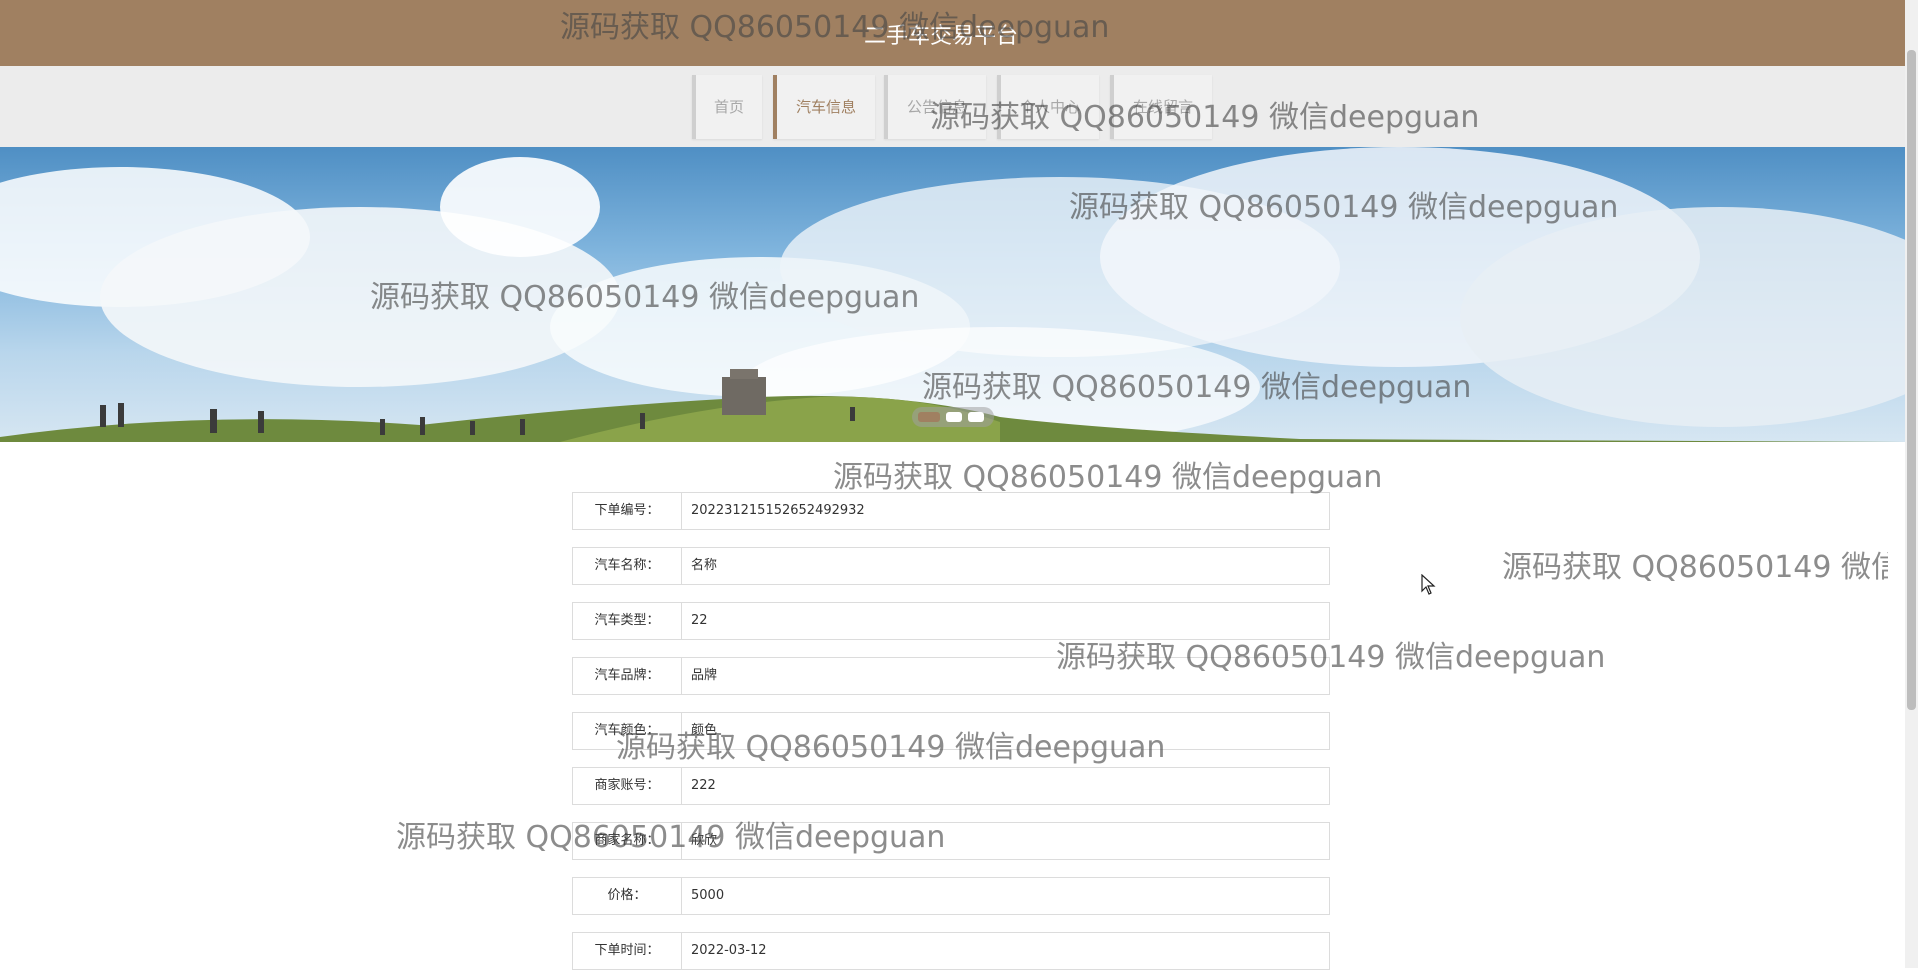  I want to click on field-row-car-color: 汽车颜色： 颜色, so click(951, 731).